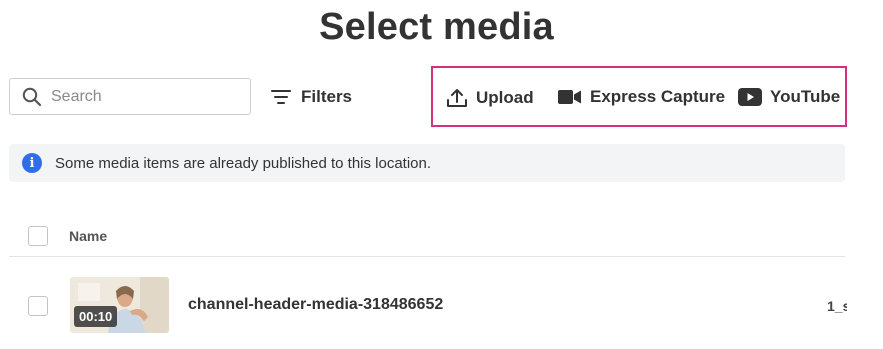 This screenshot has height=349, width=883. What do you see at coordinates (38, 306) in the screenshot?
I see `row-checkbox` at bounding box center [38, 306].